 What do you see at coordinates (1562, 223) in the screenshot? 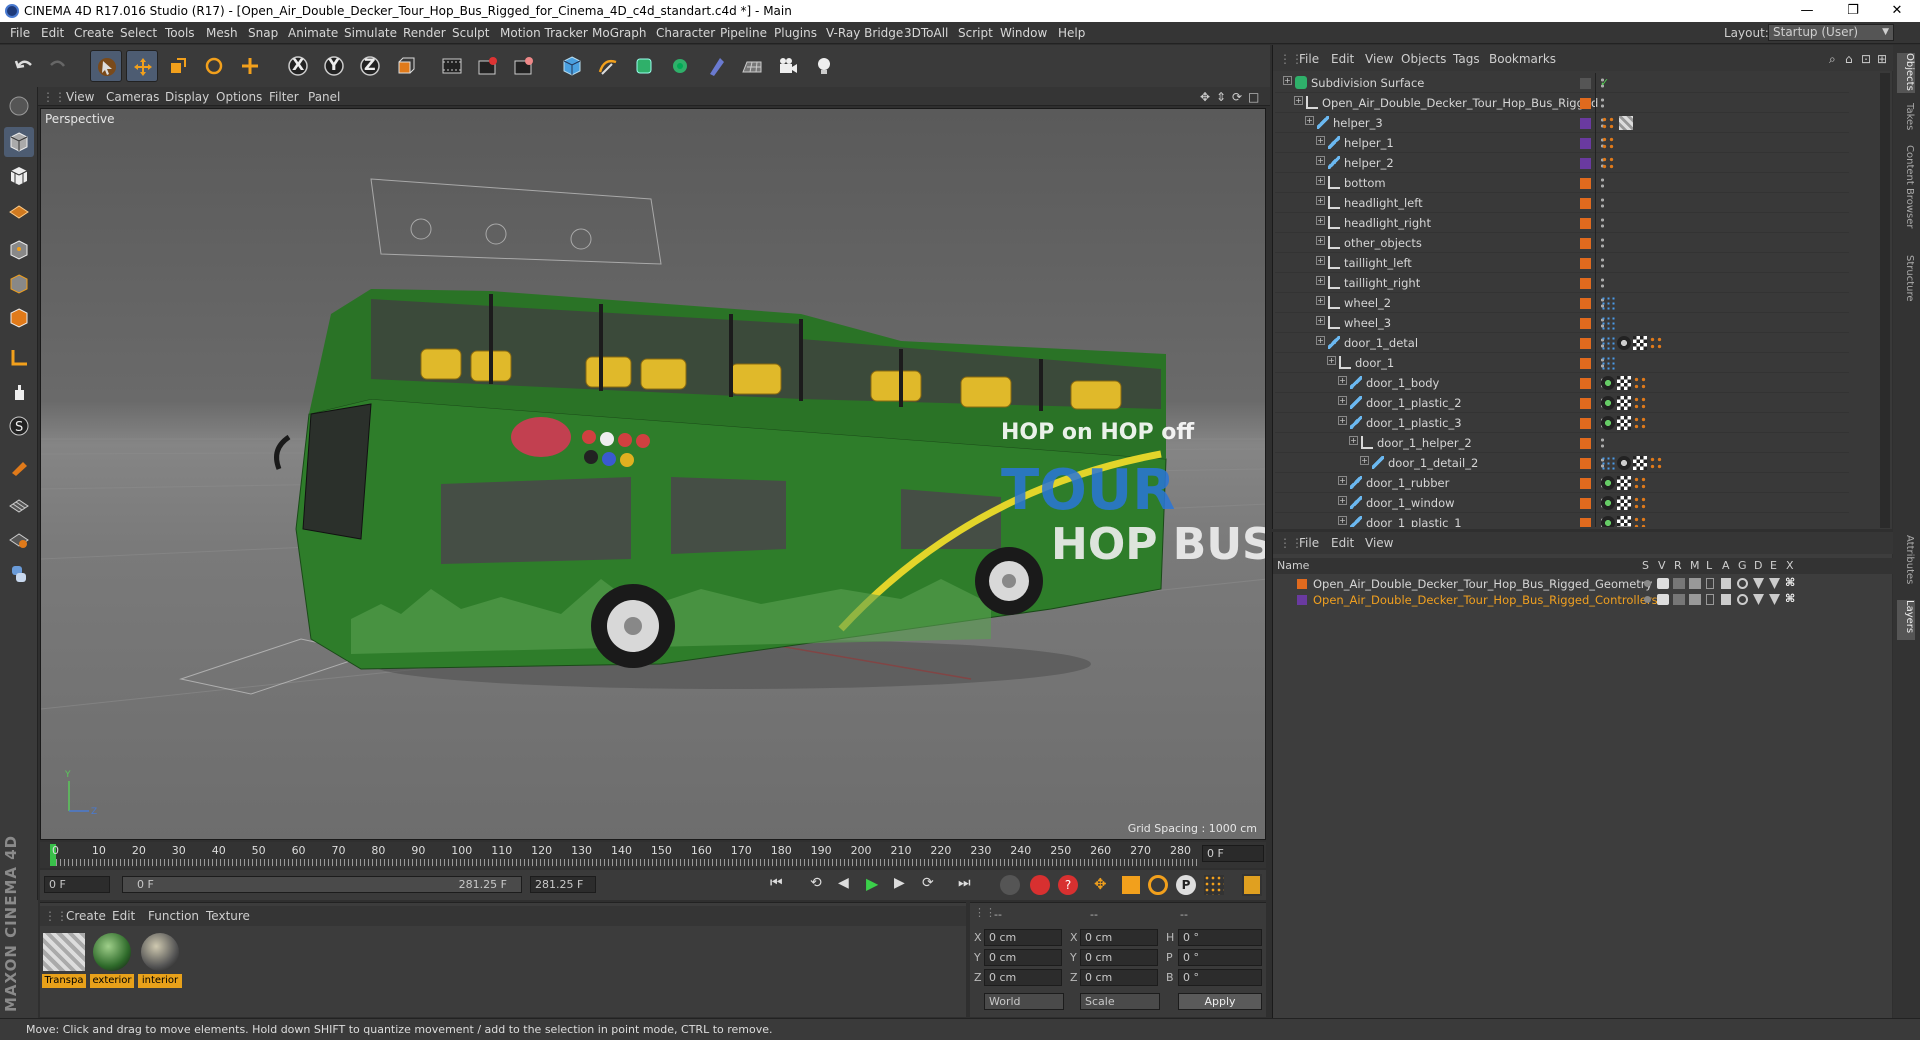
I see `object-row: + headlight_right` at bounding box center [1562, 223].